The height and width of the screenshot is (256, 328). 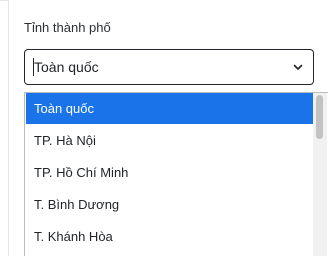 What do you see at coordinates (77, 204) in the screenshot?
I see `option-label: T. Bình Dương` at bounding box center [77, 204].